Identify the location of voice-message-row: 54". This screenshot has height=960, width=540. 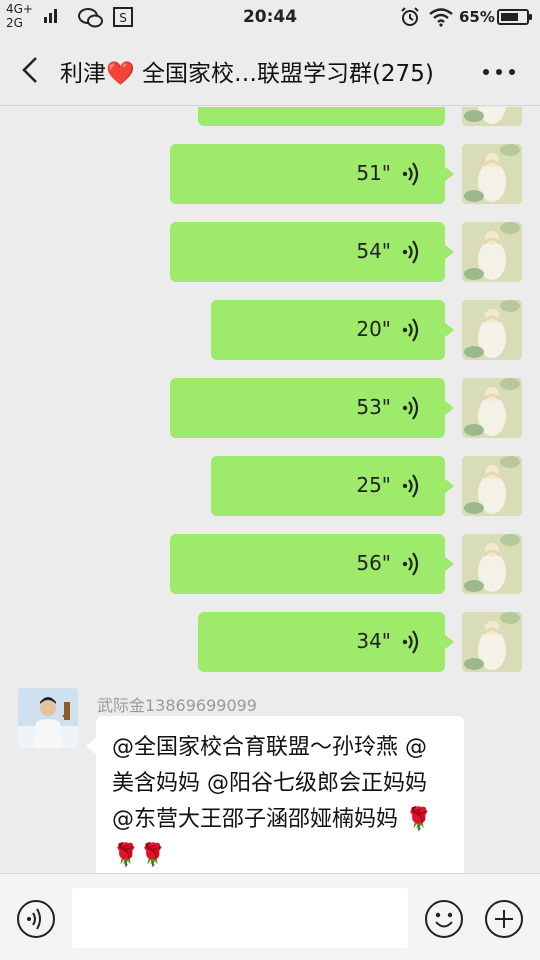
(346, 252).